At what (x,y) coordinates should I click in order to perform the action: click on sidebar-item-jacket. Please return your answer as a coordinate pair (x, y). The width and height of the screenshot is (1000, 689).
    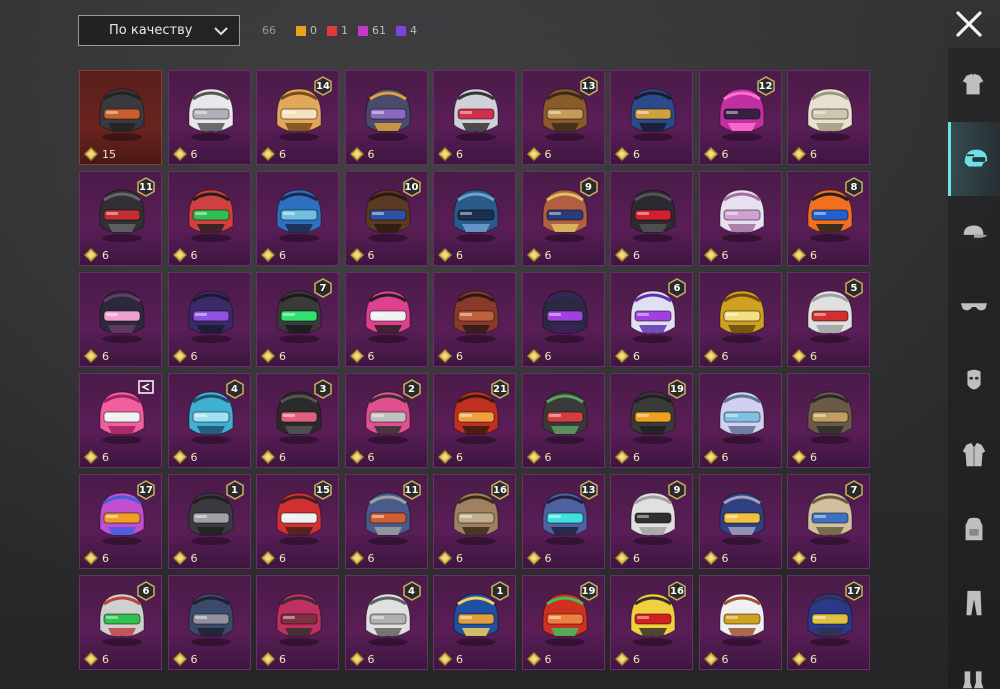
    Looking at the image, I should click on (974, 455).